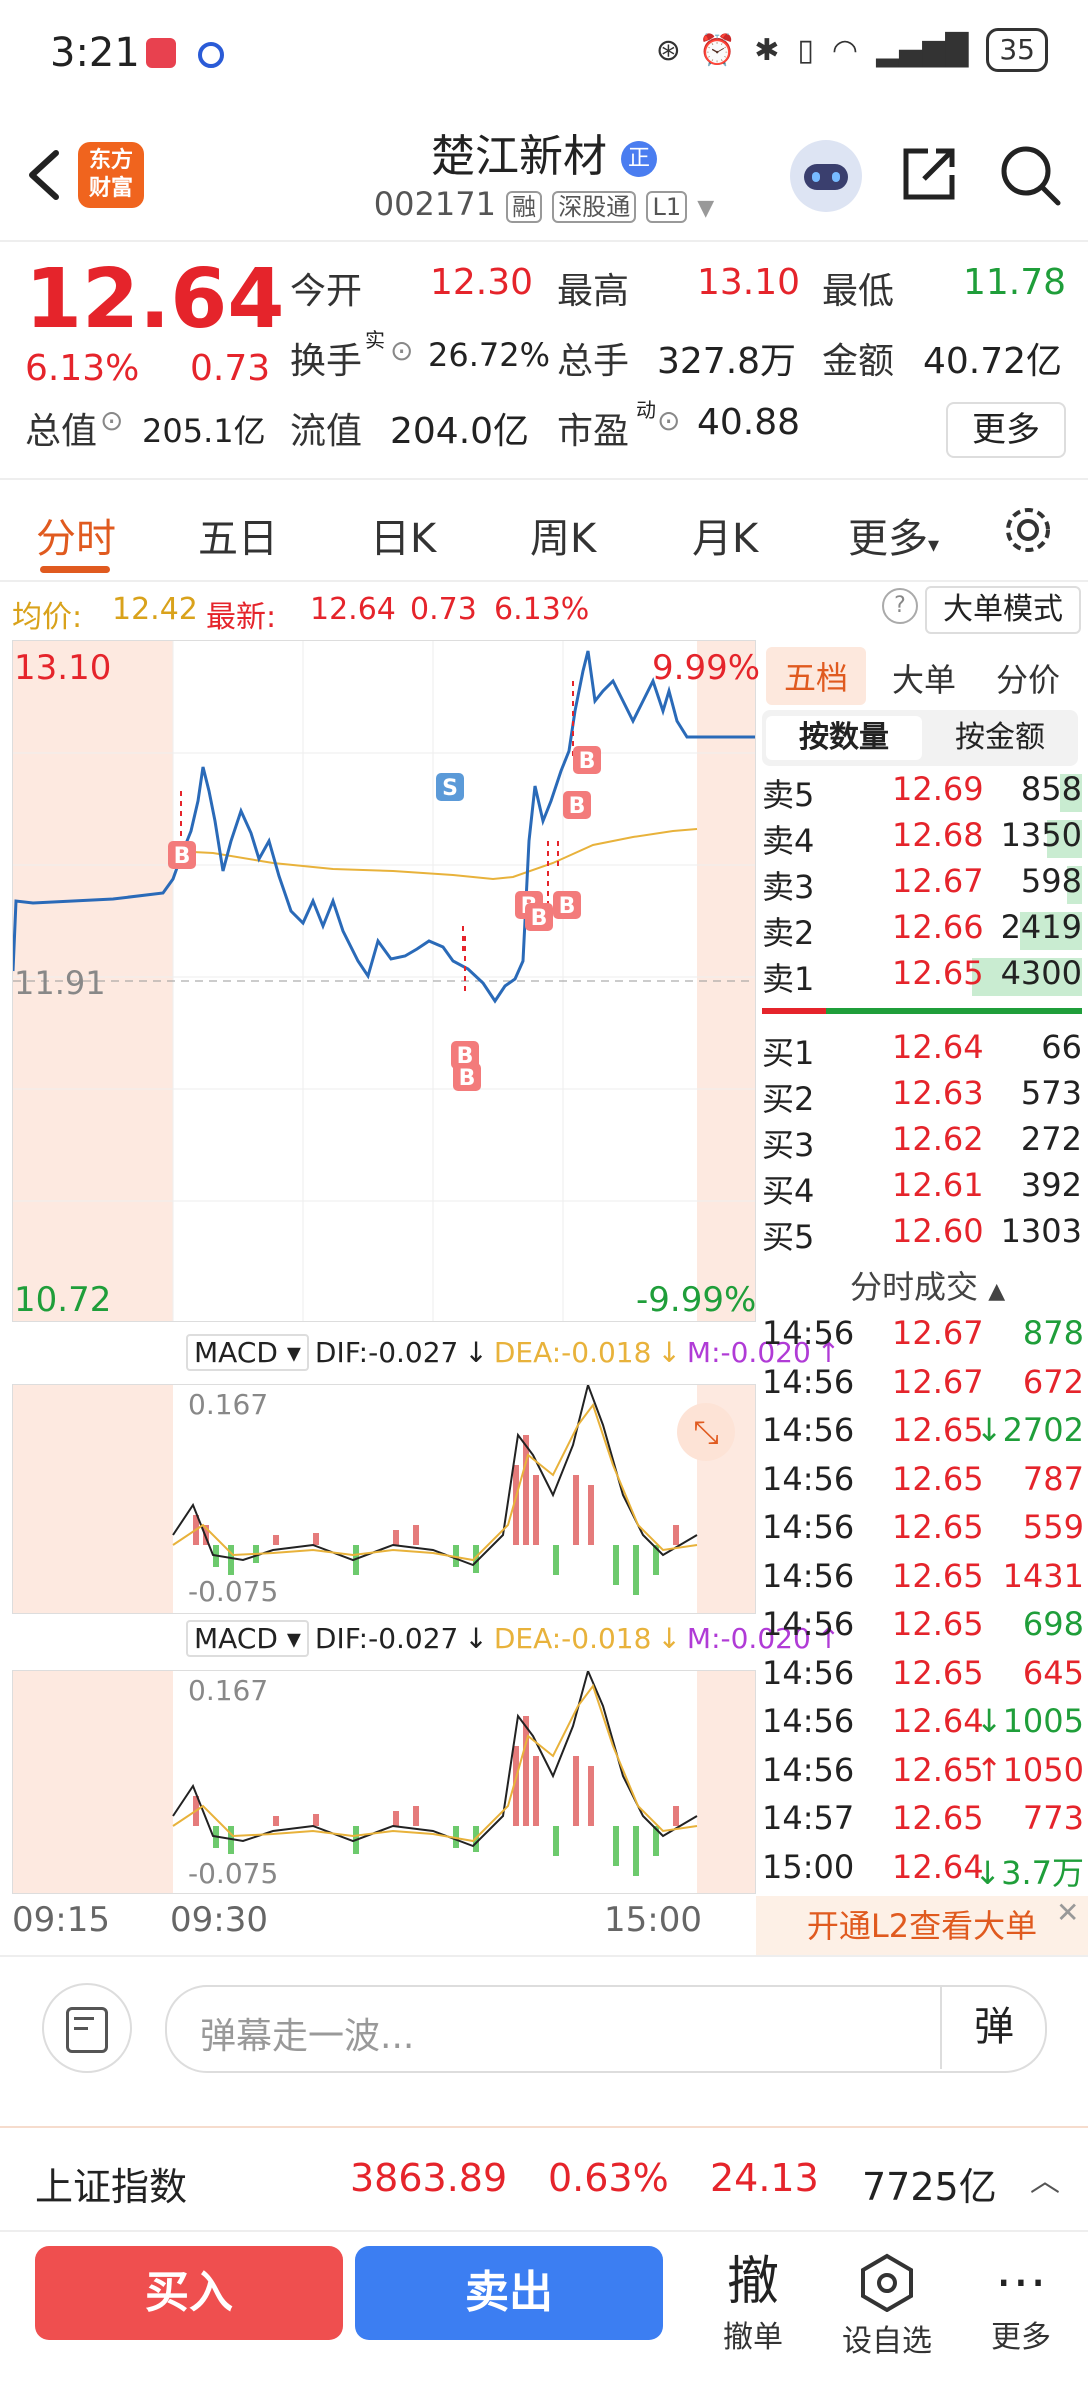 Image resolution: width=1088 pixels, height=2402 pixels. Describe the element at coordinates (922, 839) in the screenshot. I see `ask-level-row: 卖4 12.68 1350` at that location.